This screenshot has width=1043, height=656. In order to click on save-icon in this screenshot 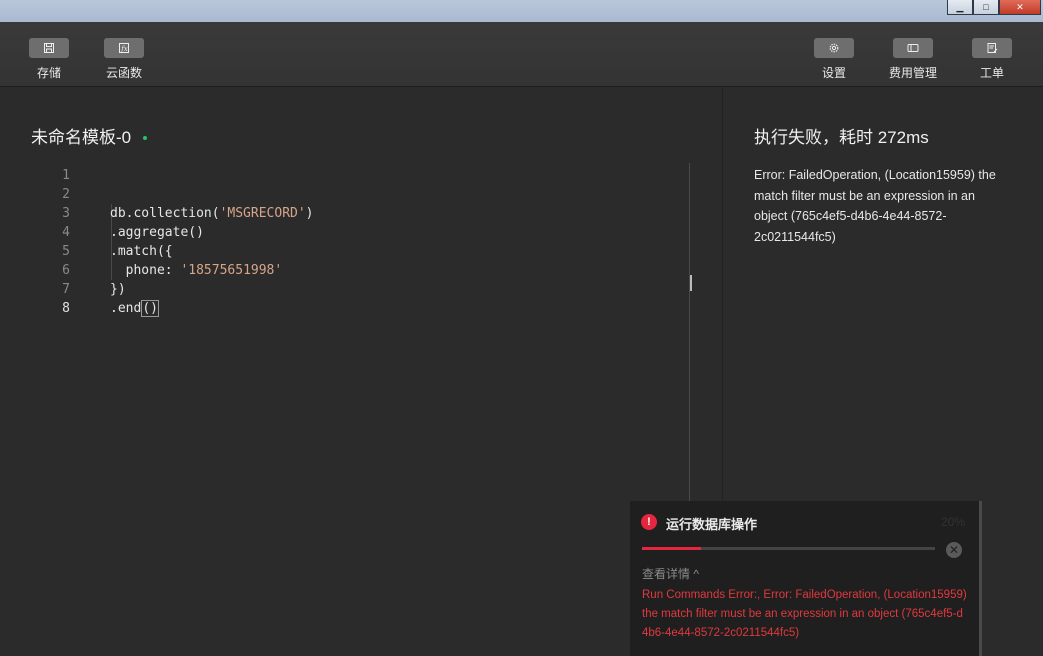, I will do `click(49, 48)`.